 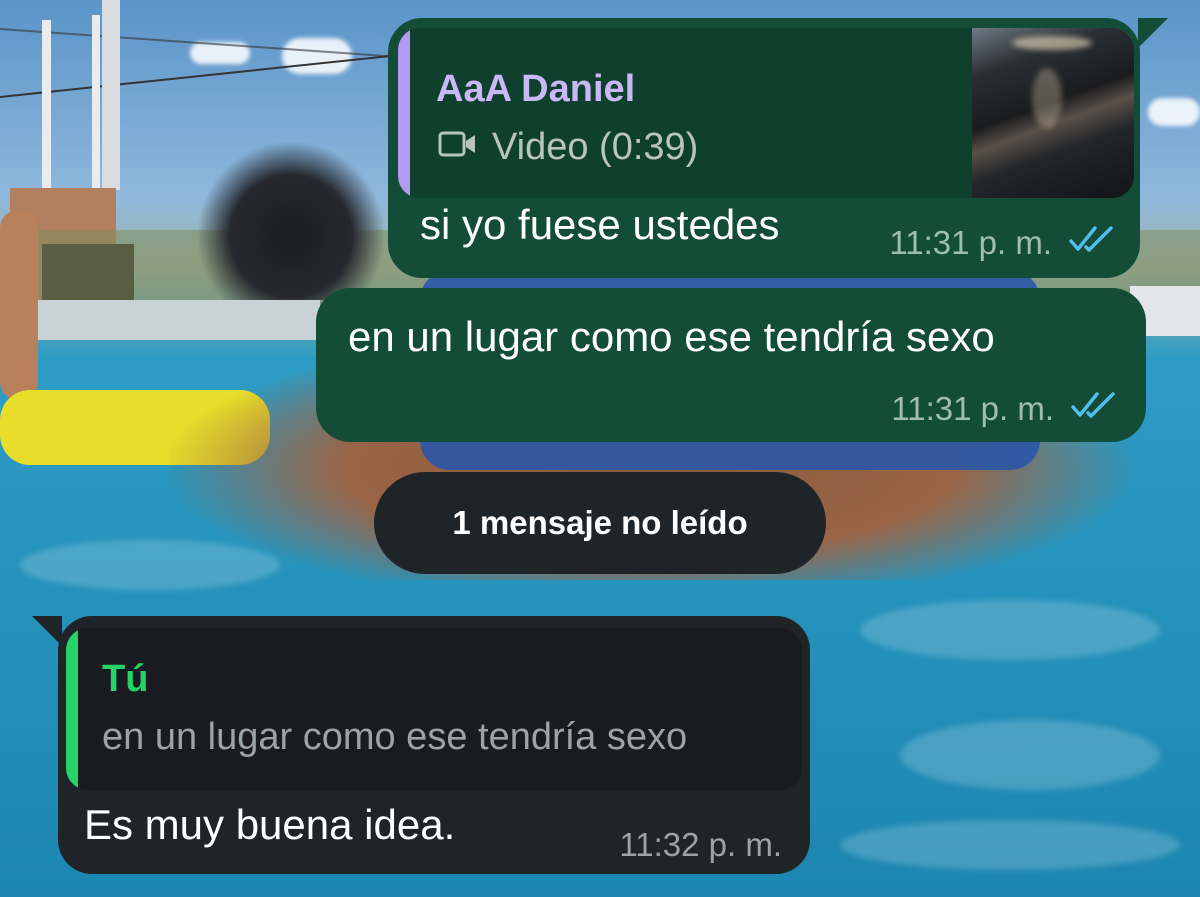 I want to click on quoted-message: Tú en un lugar como ese tendría sexo, so click(x=434, y=709).